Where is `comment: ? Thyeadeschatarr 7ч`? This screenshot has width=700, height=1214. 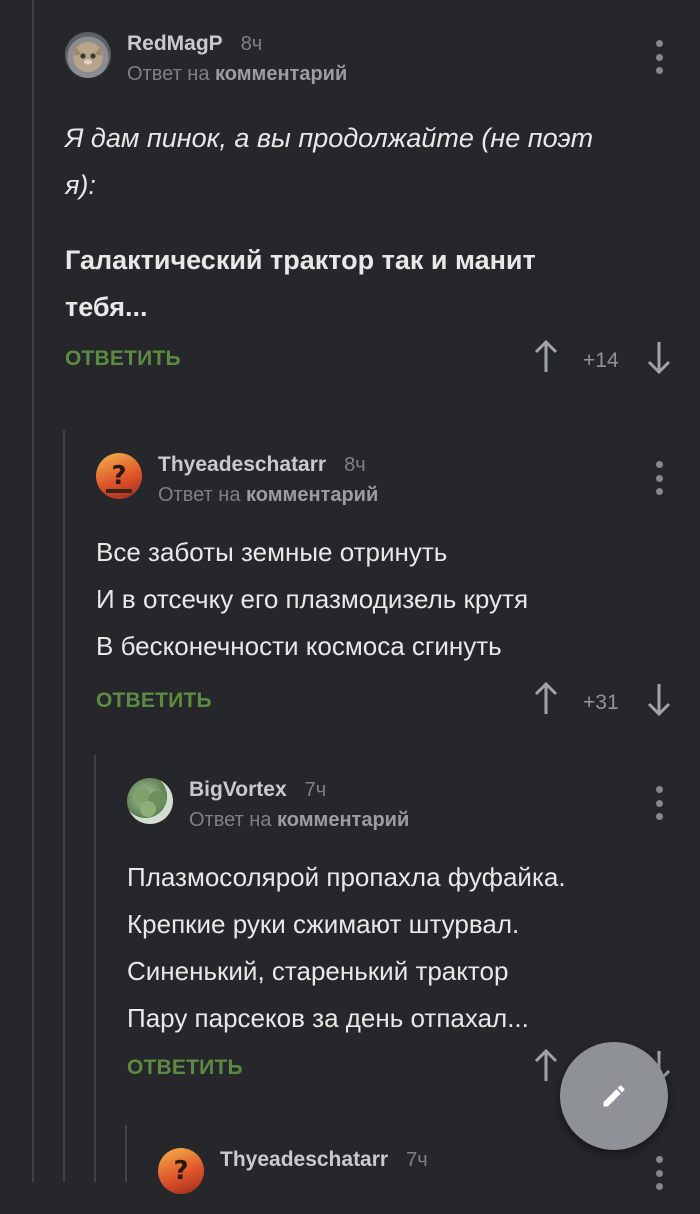
comment: ? Thyeadeschatarr 7ч is located at coordinates (416, 1181).